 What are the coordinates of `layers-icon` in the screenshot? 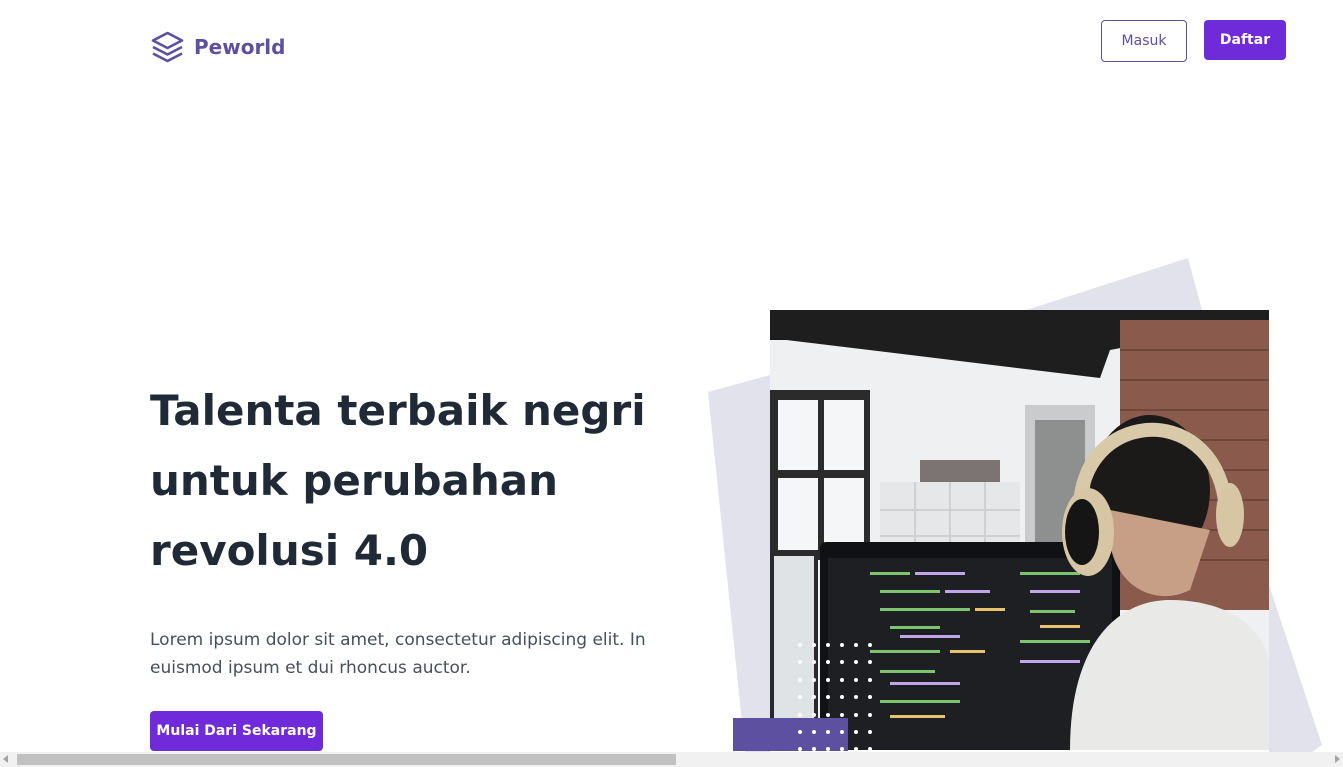 It's located at (167, 47).